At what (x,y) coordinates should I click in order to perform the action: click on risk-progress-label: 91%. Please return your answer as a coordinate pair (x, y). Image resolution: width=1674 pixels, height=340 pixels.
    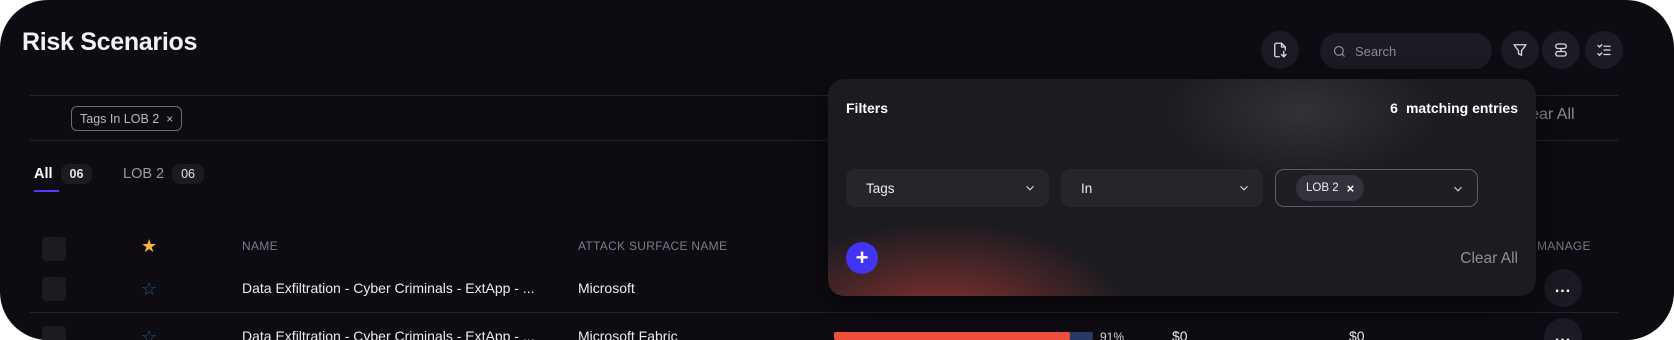
    Looking at the image, I should click on (1112, 335).